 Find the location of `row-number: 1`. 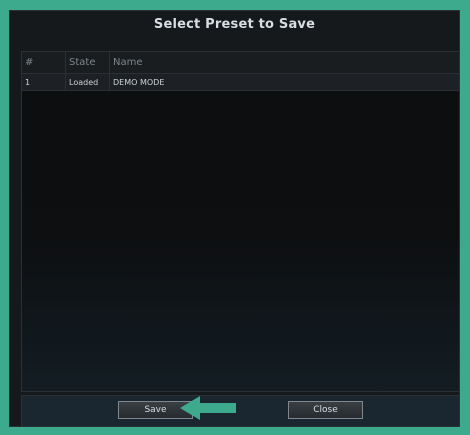

row-number: 1 is located at coordinates (44, 82).